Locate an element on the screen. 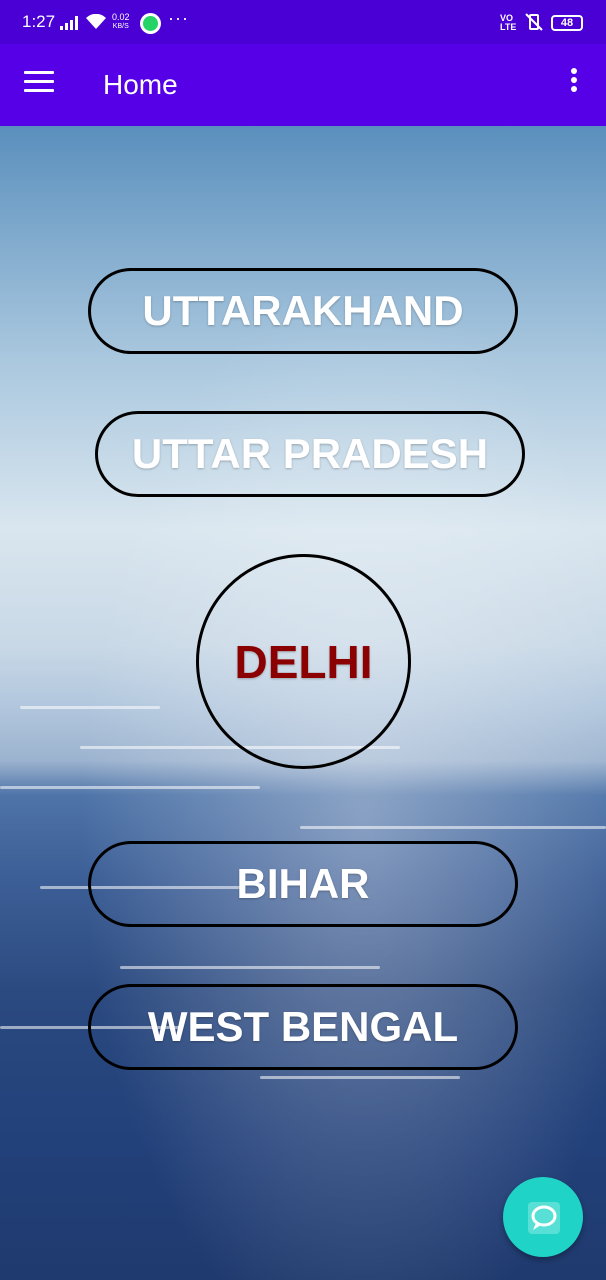  vibrate-mute-icon is located at coordinates (534, 22).